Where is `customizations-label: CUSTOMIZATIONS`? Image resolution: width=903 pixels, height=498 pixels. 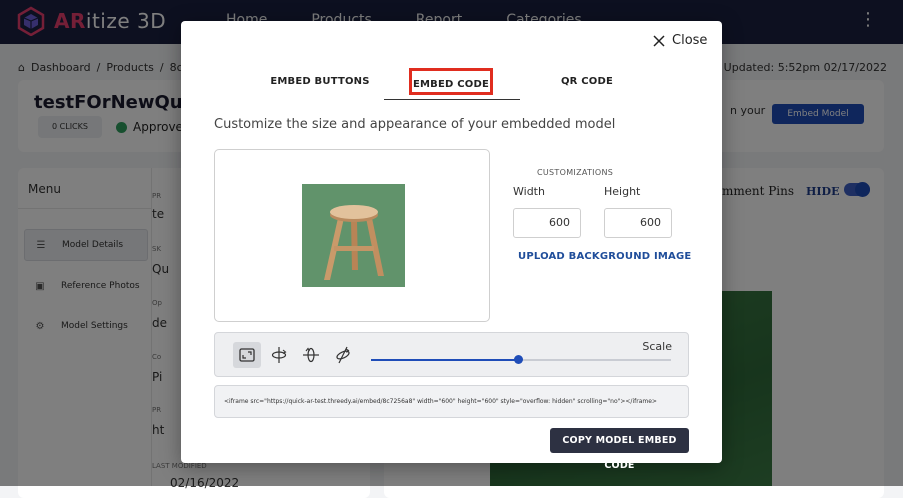 customizations-label: CUSTOMIZATIONS is located at coordinates (575, 172).